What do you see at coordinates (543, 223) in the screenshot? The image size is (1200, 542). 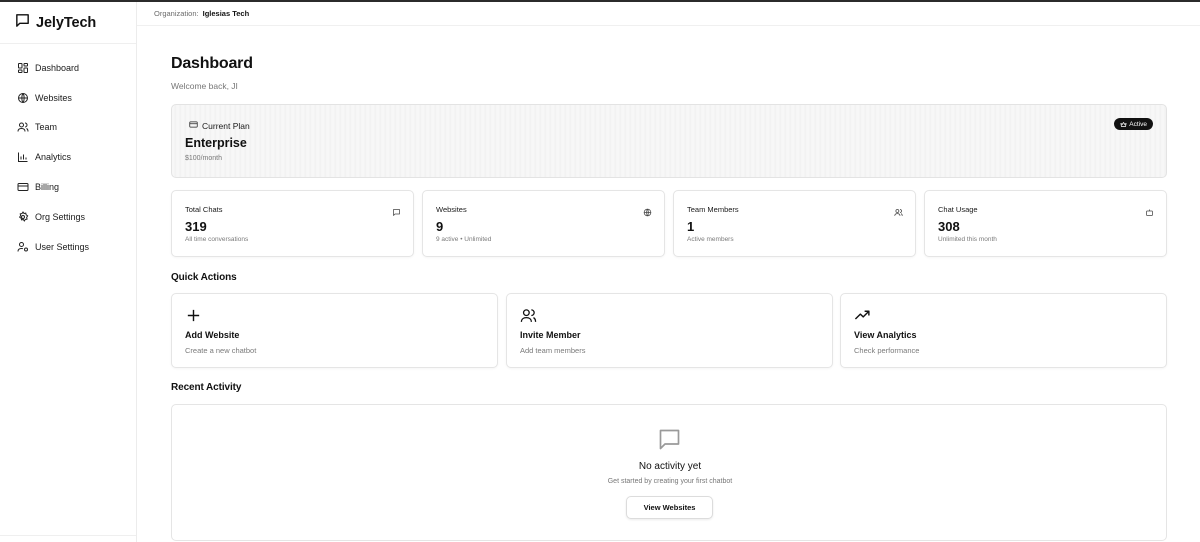 I see `stat-card-websites: Websites 9 9 active • Unlimited` at bounding box center [543, 223].